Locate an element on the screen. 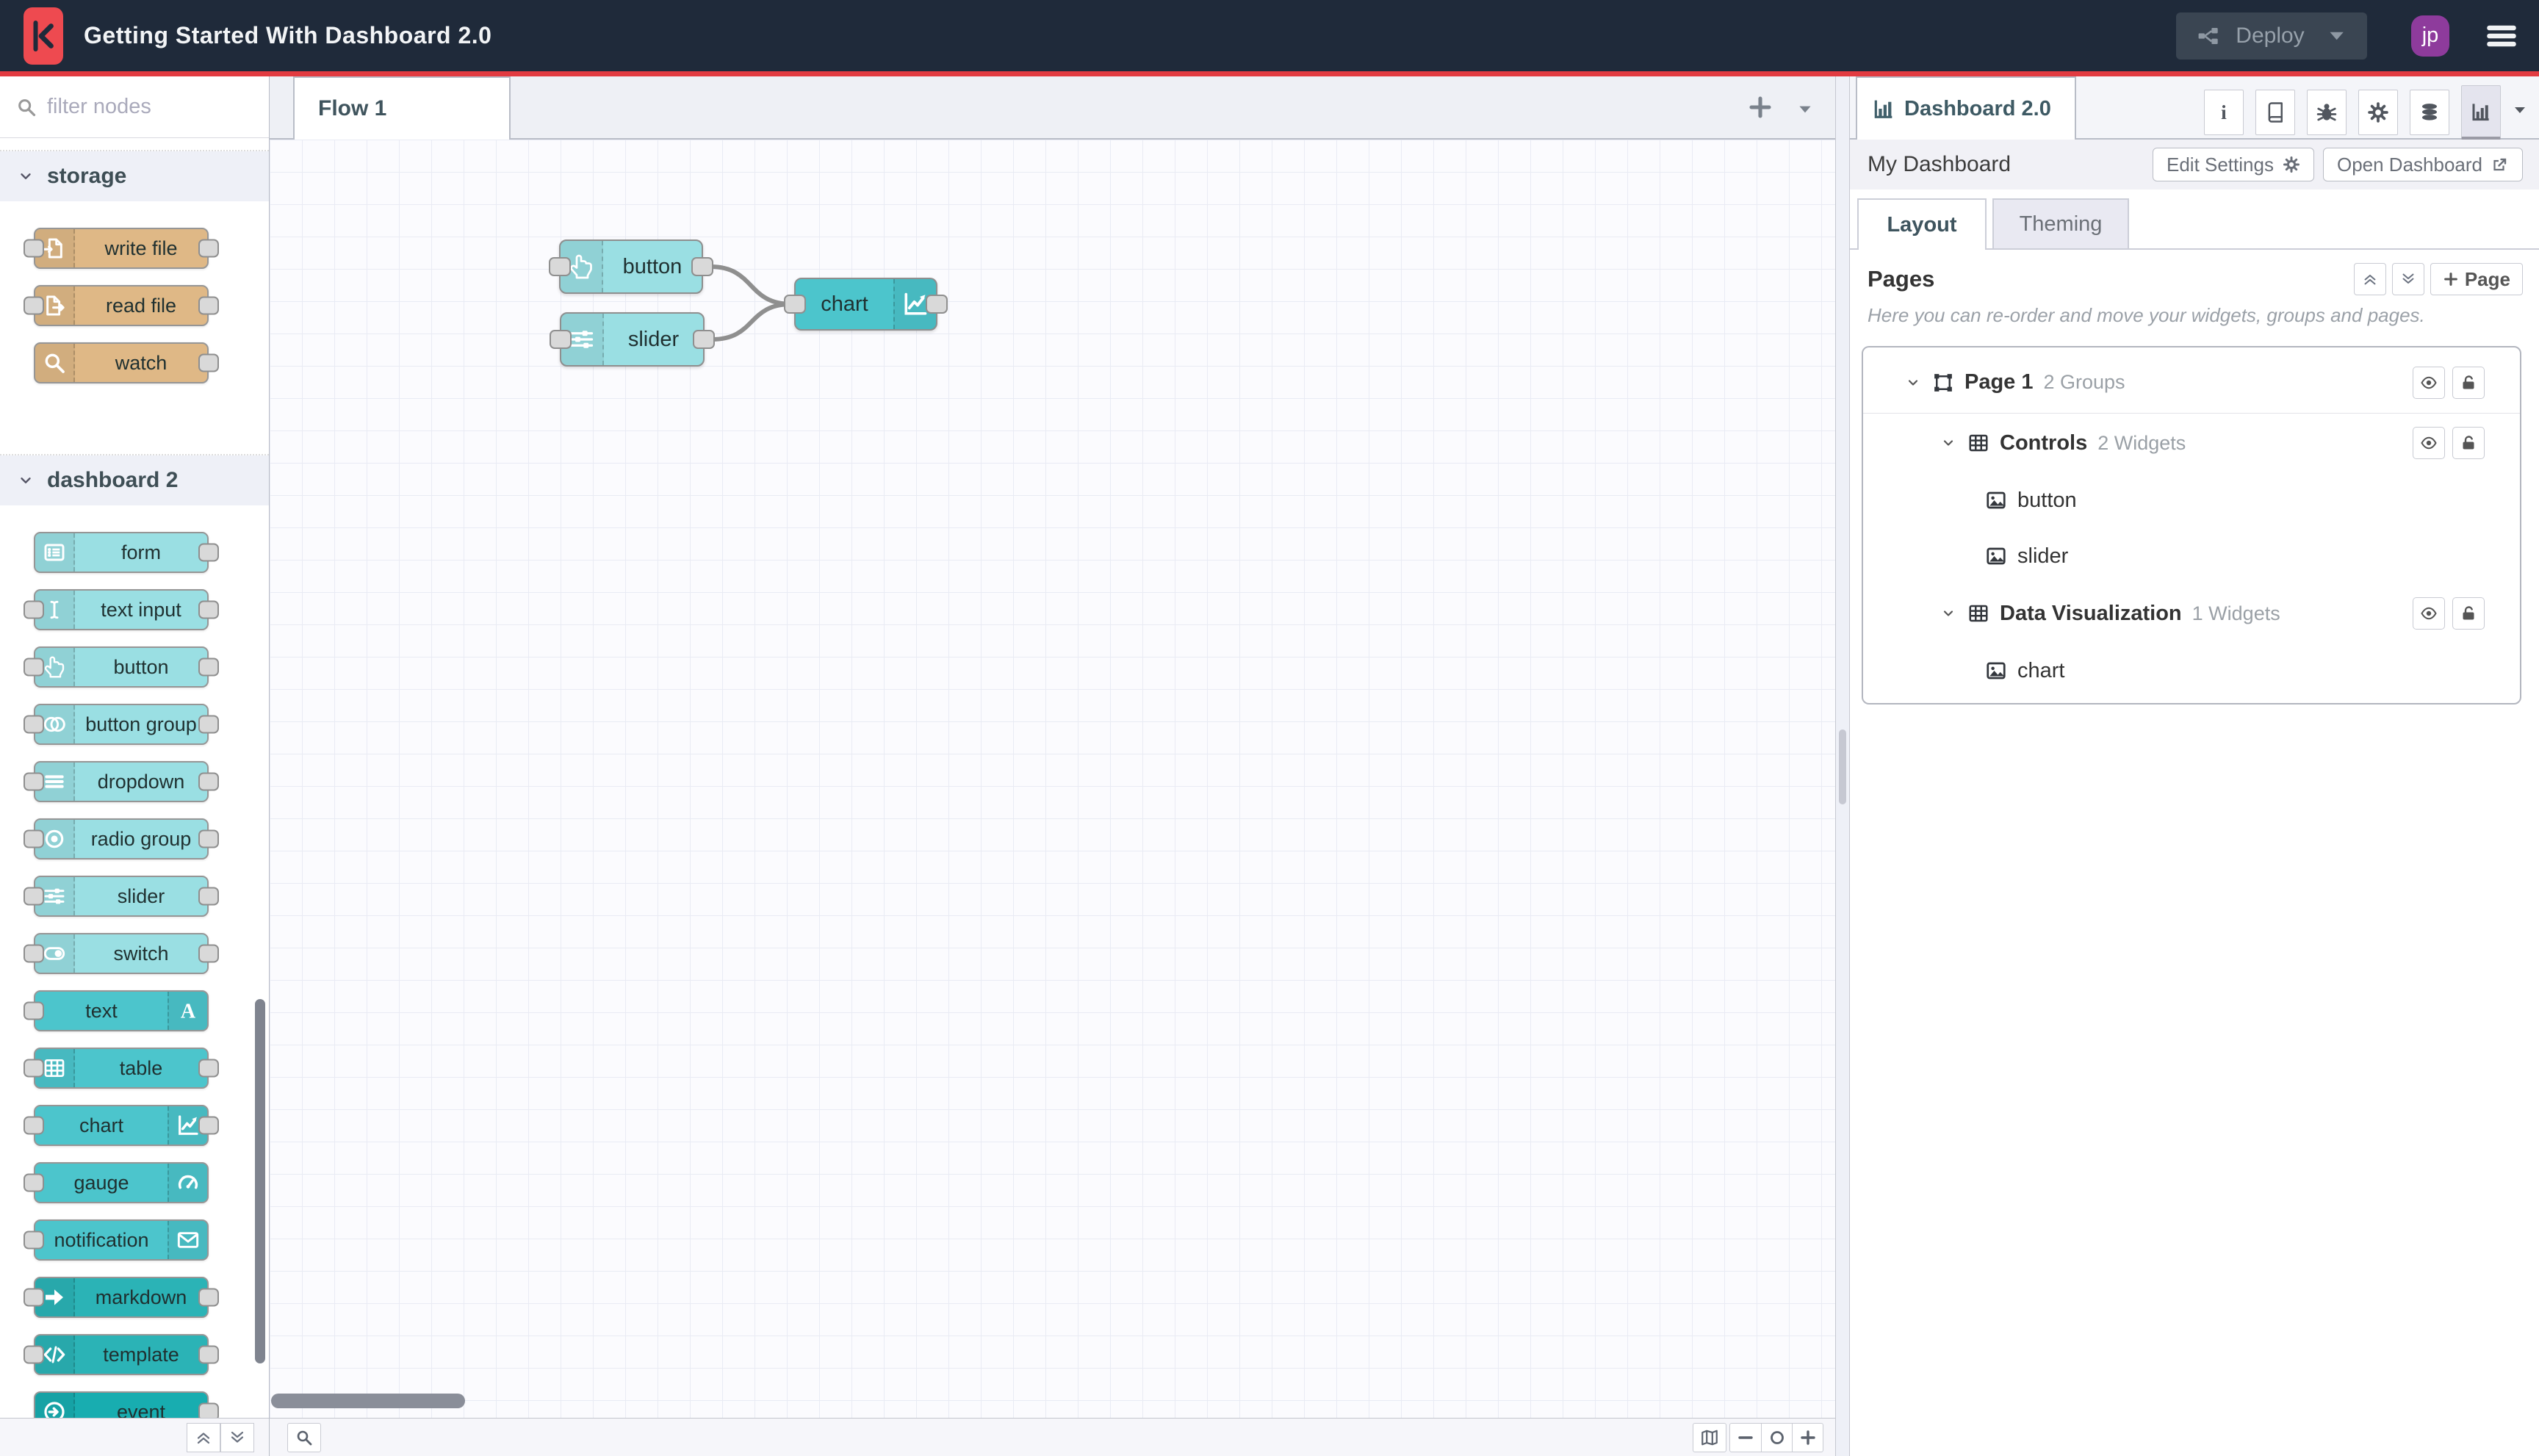 The width and height of the screenshot is (2539, 1456). tree-row-chart: chart is located at coordinates (2191, 671).